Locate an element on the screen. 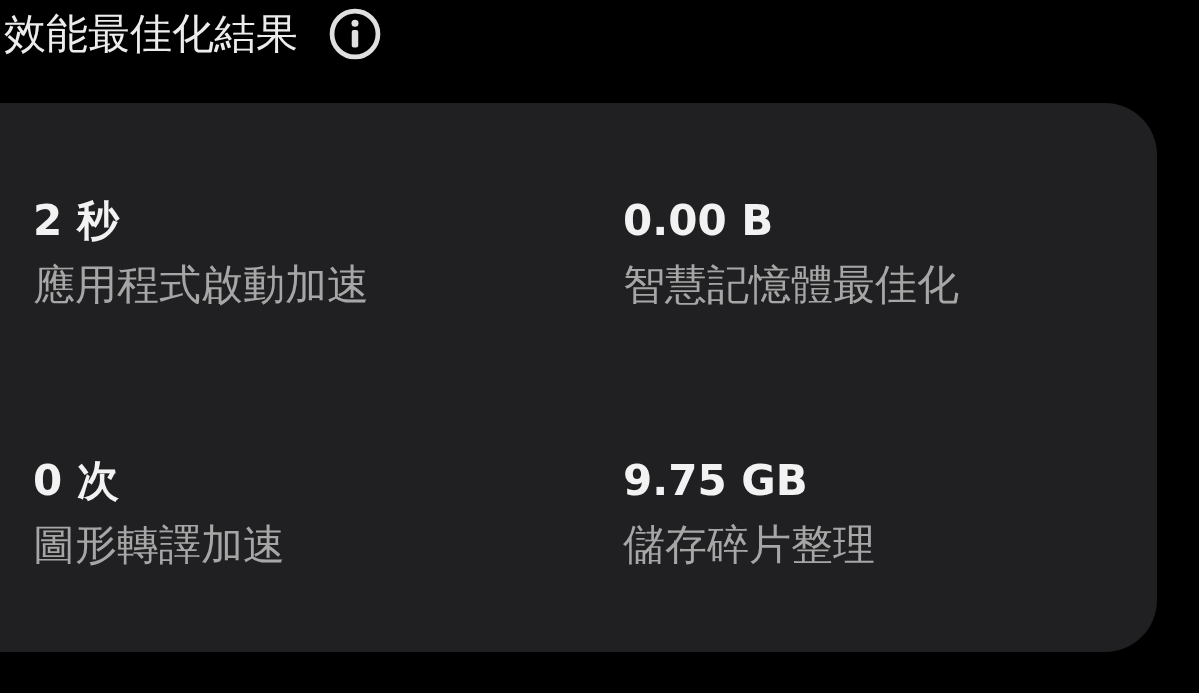 The image size is (1199, 693). stat-label: 圖形轉譯加速 is located at coordinates (159, 545).